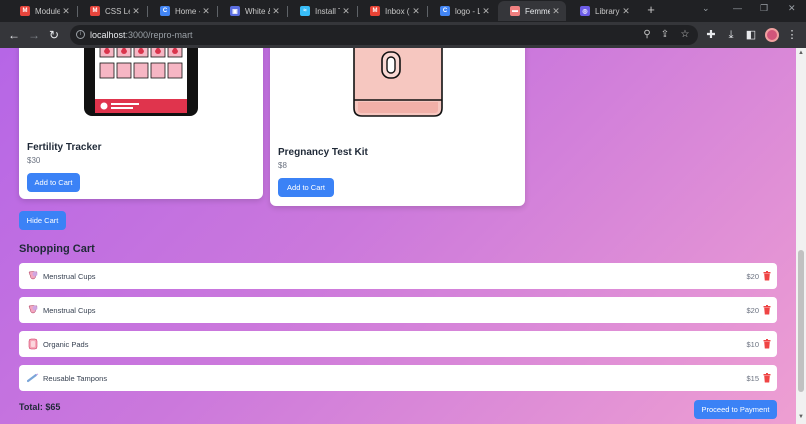  I want to click on product-name: Pregnancy Test Kit, so click(323, 152).